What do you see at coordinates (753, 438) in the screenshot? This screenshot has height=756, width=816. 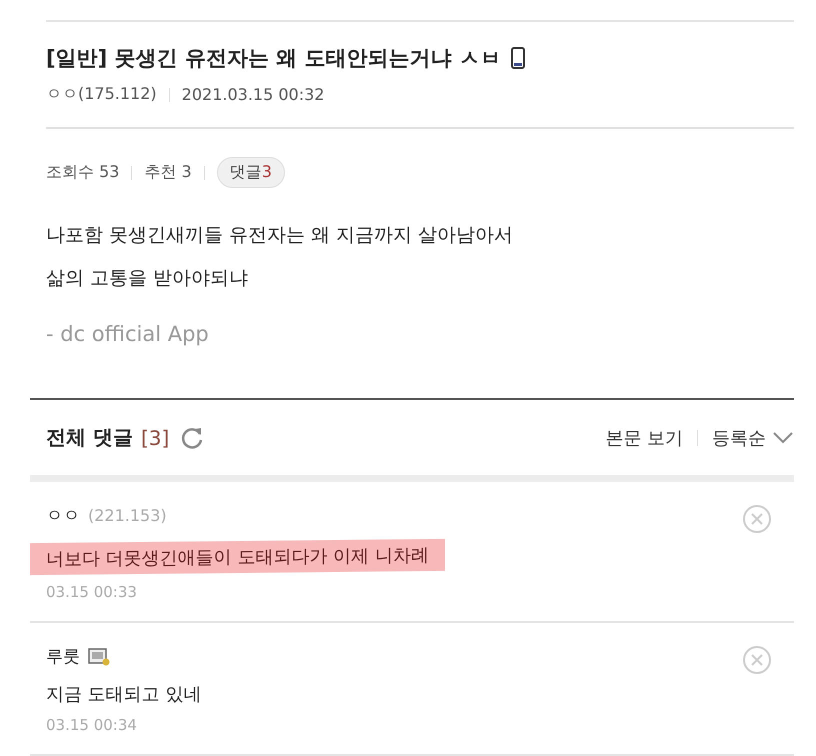 I see `sort-dropdown: 등록순` at bounding box center [753, 438].